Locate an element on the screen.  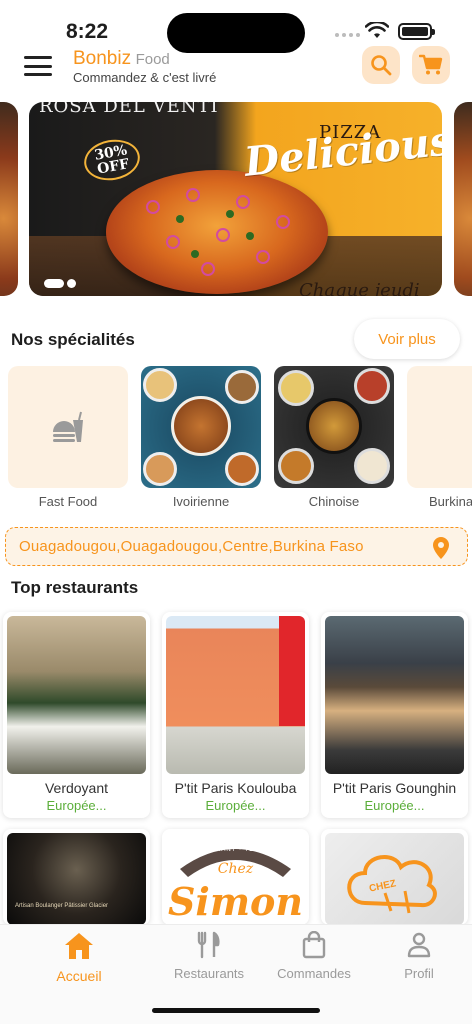
specialty-chinoise: Chinoise is located at coordinates (334, 437).